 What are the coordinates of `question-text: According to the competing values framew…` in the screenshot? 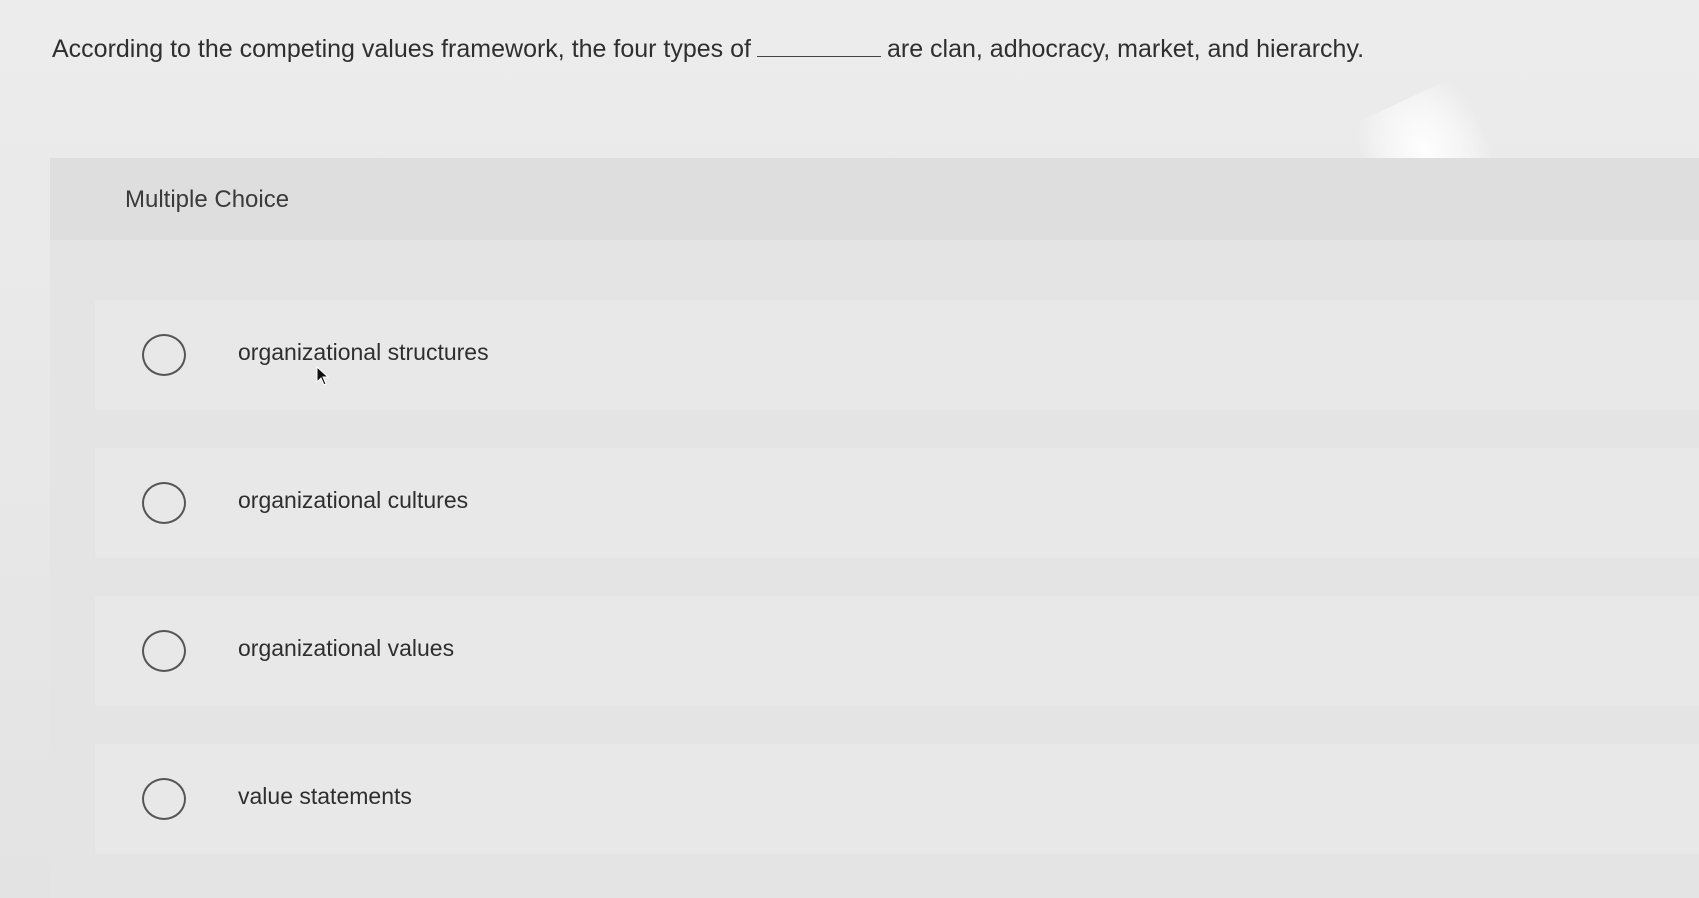 It's located at (708, 49).